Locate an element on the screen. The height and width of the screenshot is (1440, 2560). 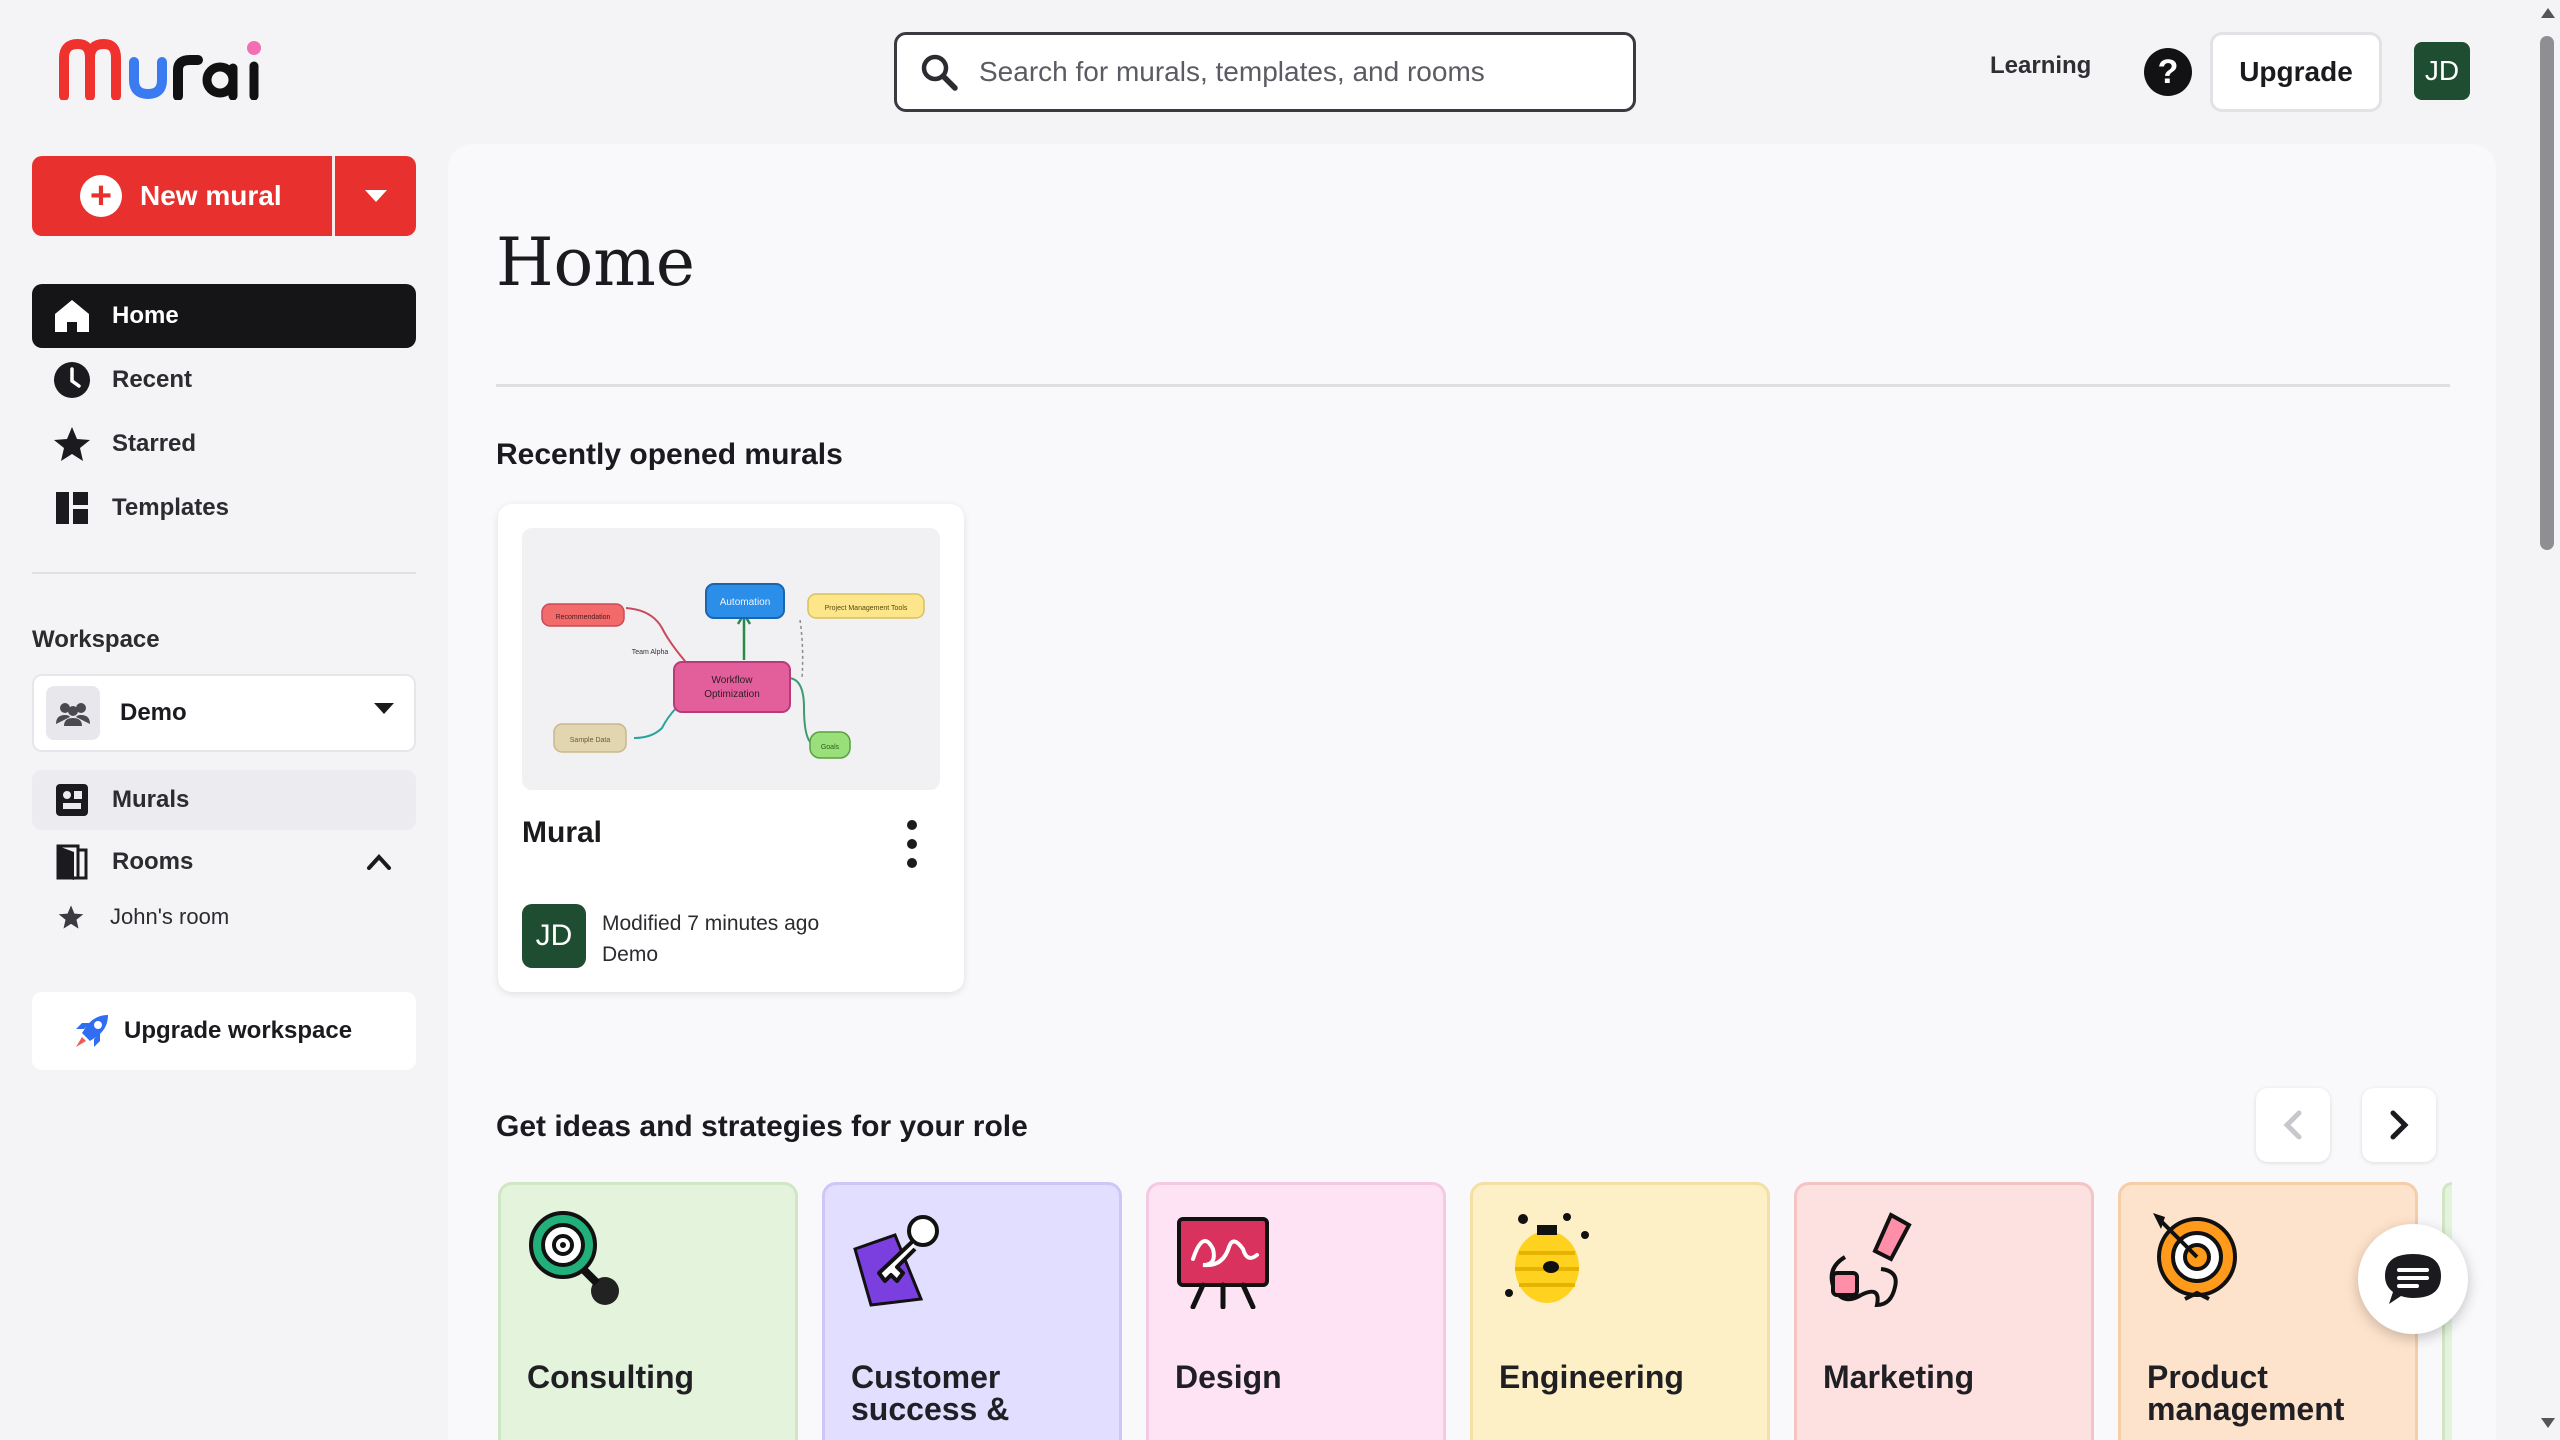
button-separator is located at coordinates (333, 196).